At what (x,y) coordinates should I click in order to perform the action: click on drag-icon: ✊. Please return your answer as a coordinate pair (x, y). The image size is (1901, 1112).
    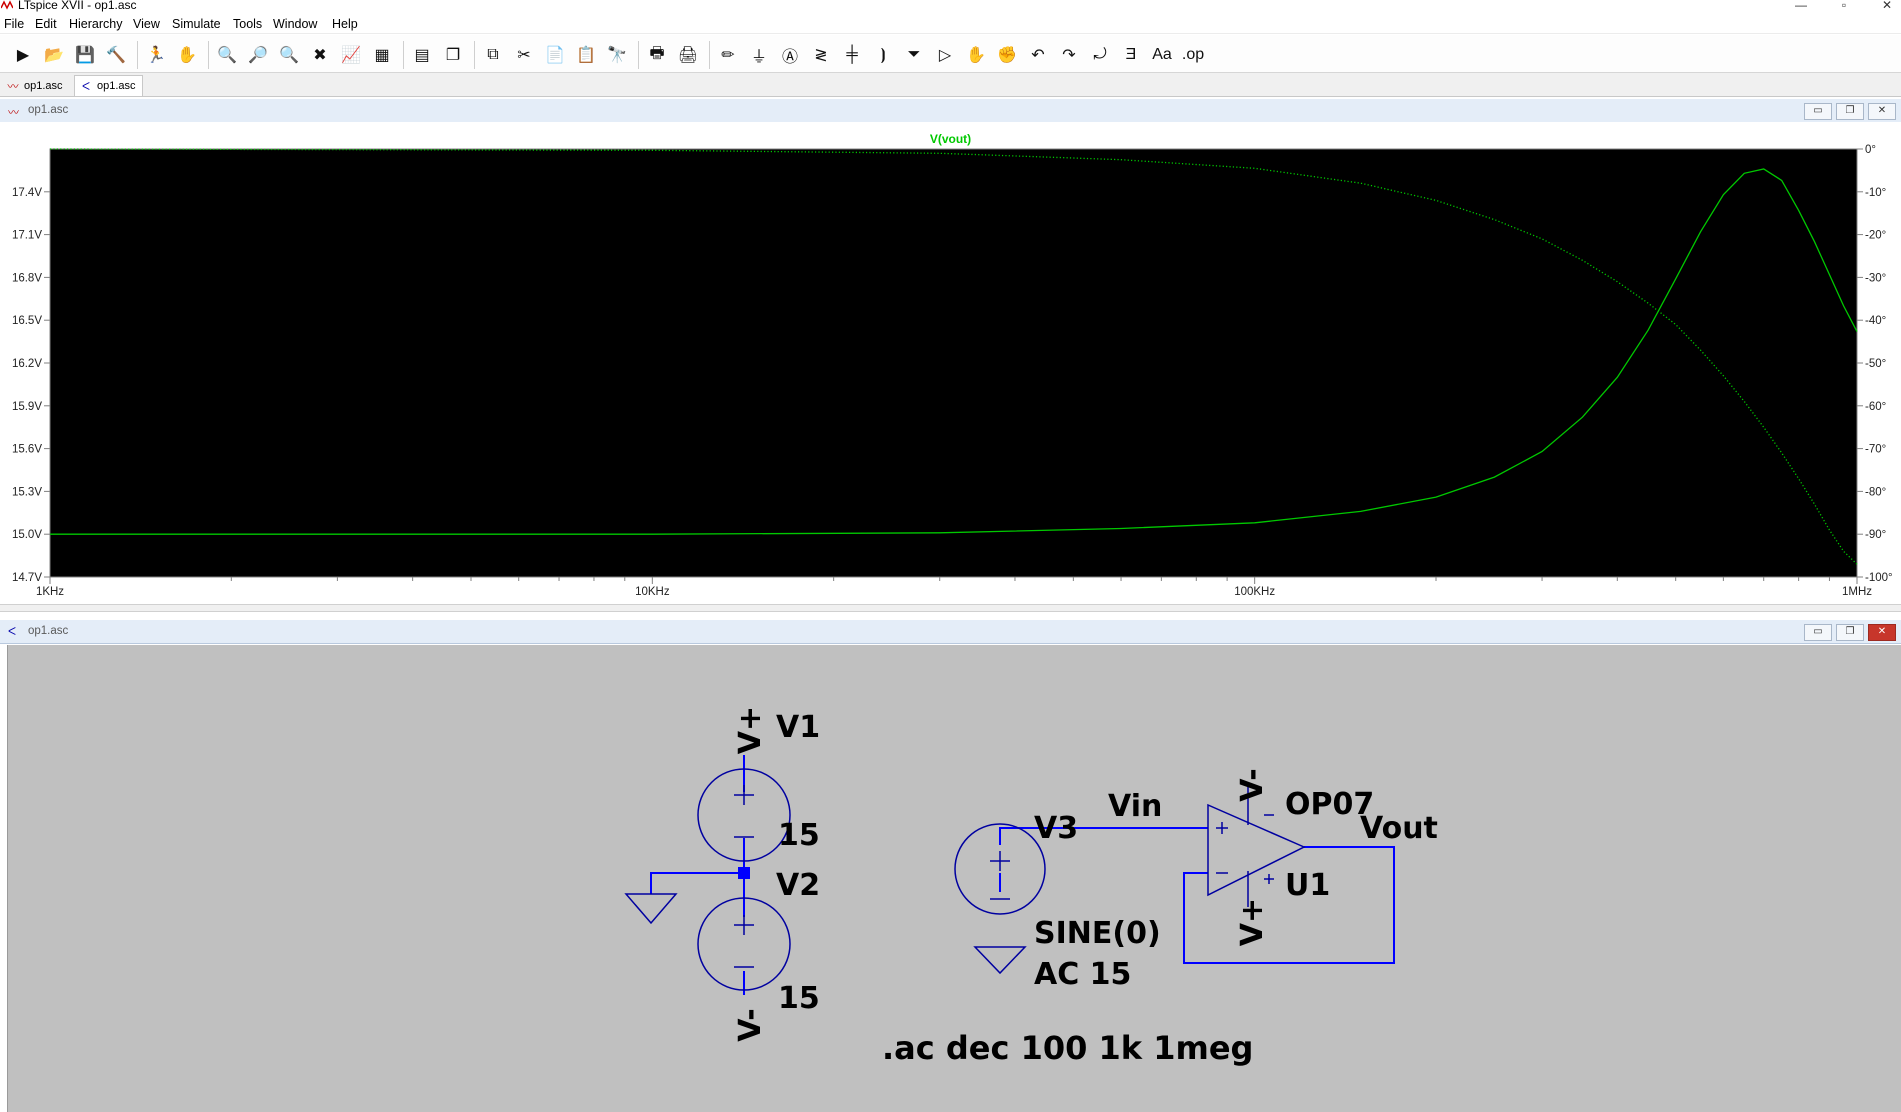
    Looking at the image, I should click on (1007, 55).